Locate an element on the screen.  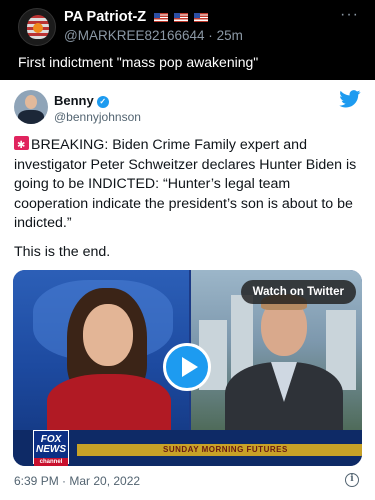
watch-on-twitter-button: Watch on Twitter is located at coordinates (298, 292).